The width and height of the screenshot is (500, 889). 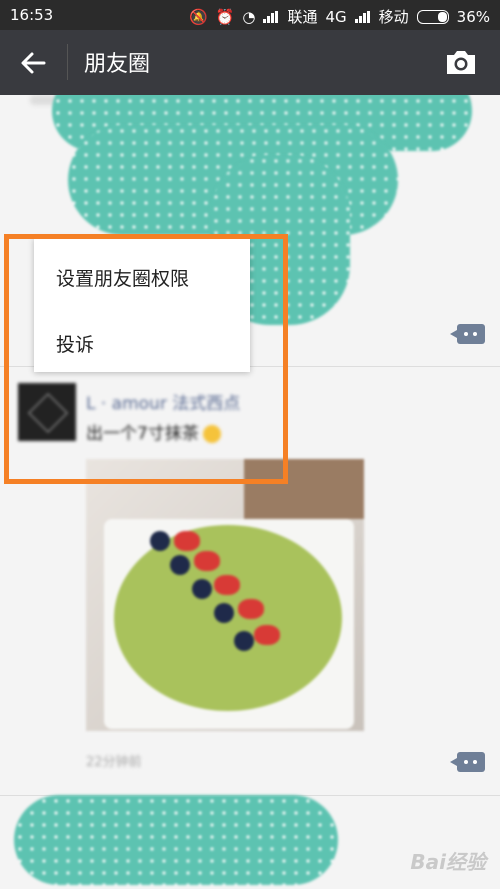 What do you see at coordinates (250, 62) in the screenshot?
I see `nav-bar: 朋友圈` at bounding box center [250, 62].